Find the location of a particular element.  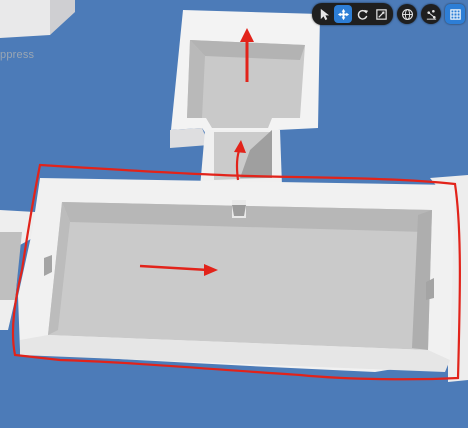

select-cursor-icon is located at coordinates (324, 14).